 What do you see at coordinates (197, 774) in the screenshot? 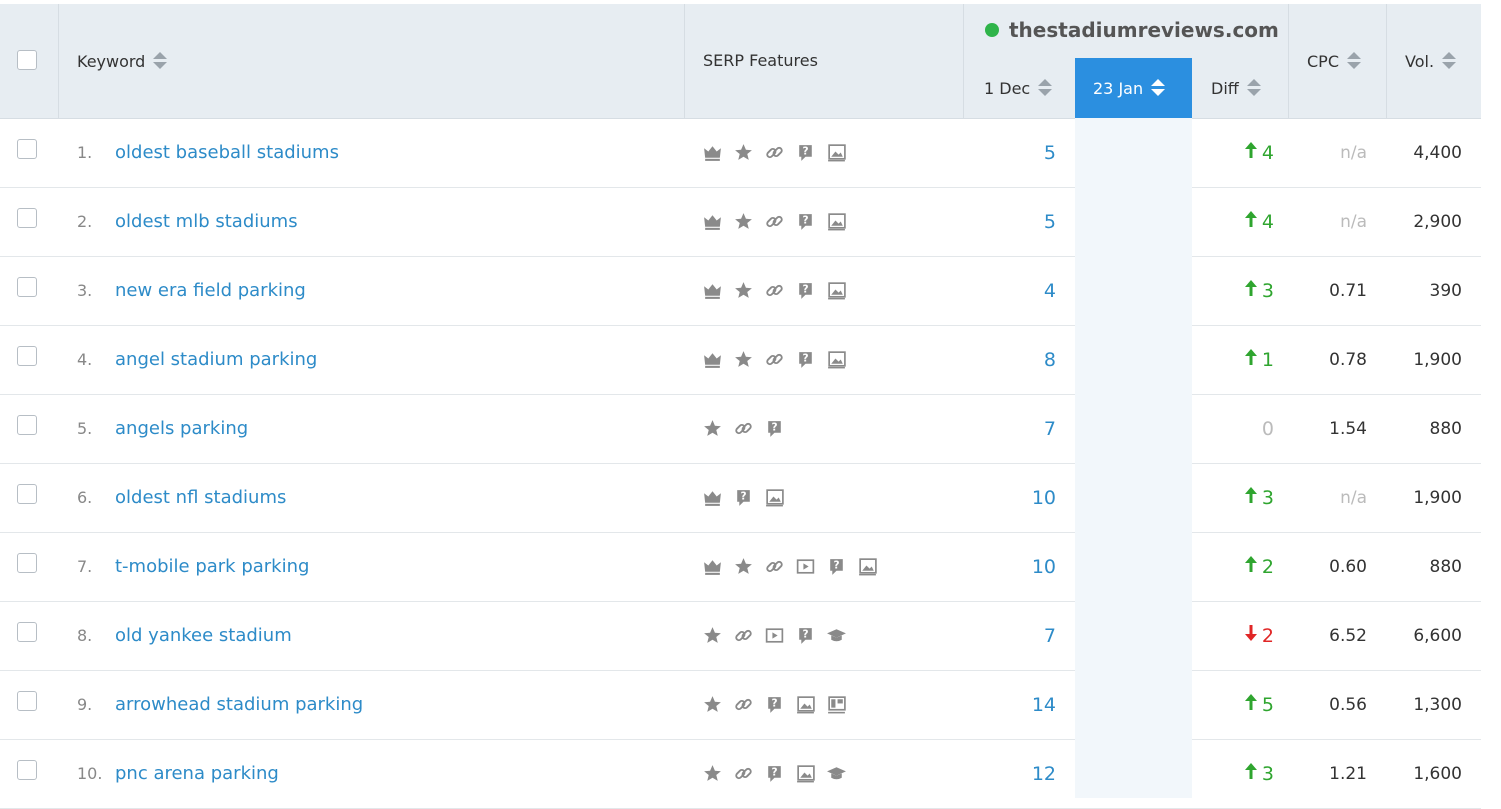
I see `keyword-link: pnc arena parking` at bounding box center [197, 774].